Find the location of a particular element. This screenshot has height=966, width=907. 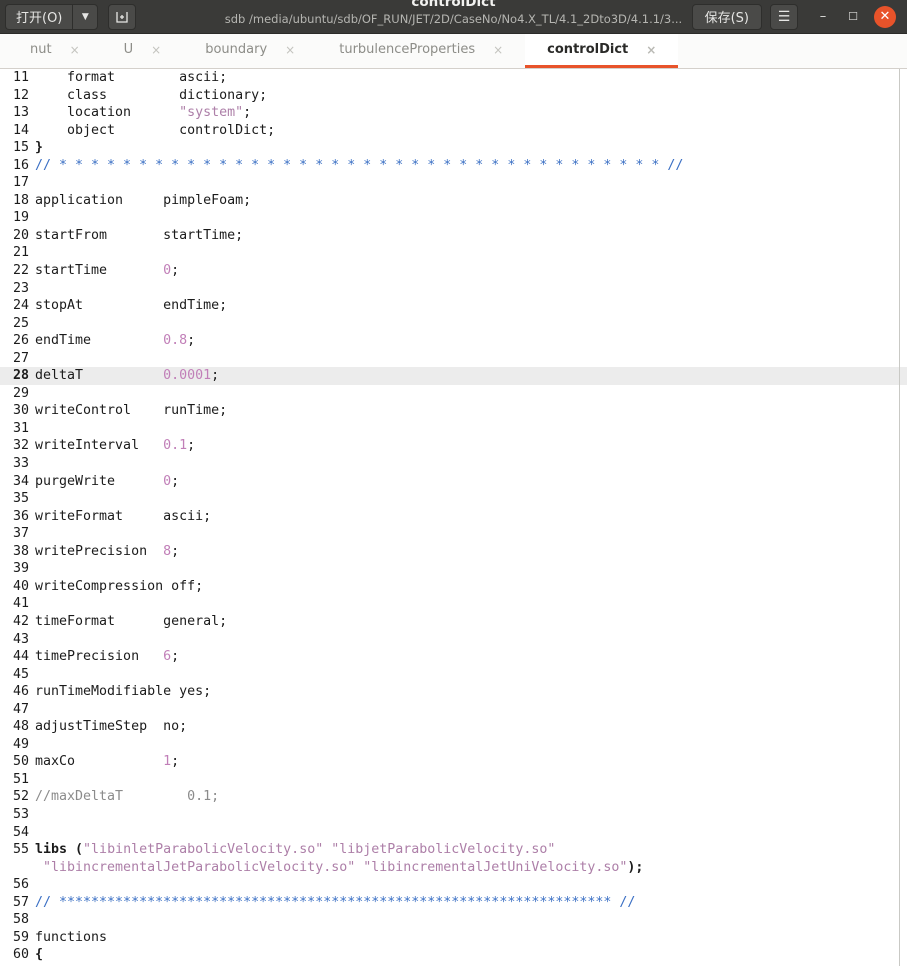

code-token: 1 is located at coordinates (167, 762).